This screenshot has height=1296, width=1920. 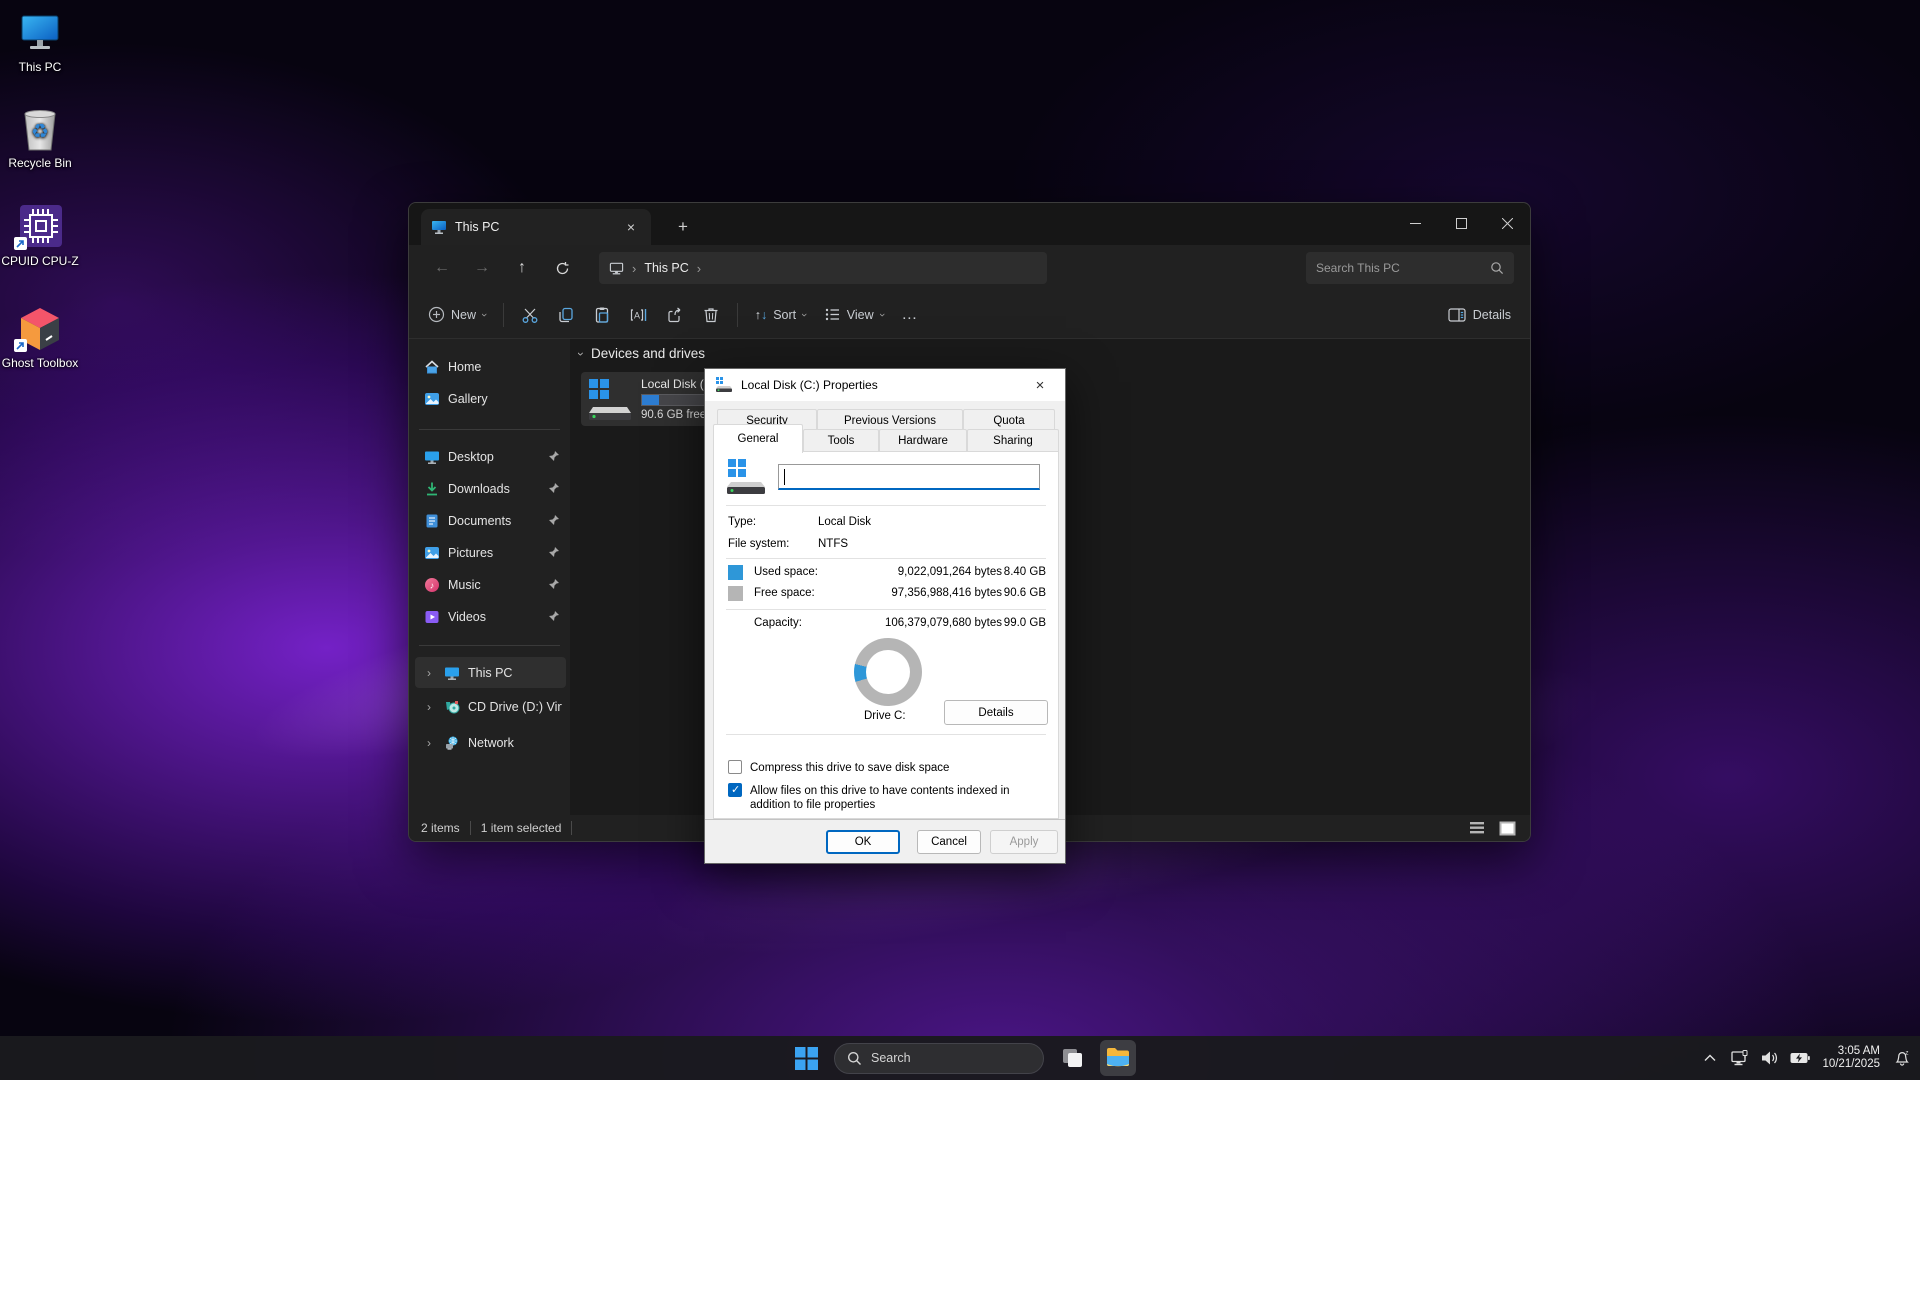 What do you see at coordinates (841, 440) in the screenshot?
I see `tab-tools: Tools` at bounding box center [841, 440].